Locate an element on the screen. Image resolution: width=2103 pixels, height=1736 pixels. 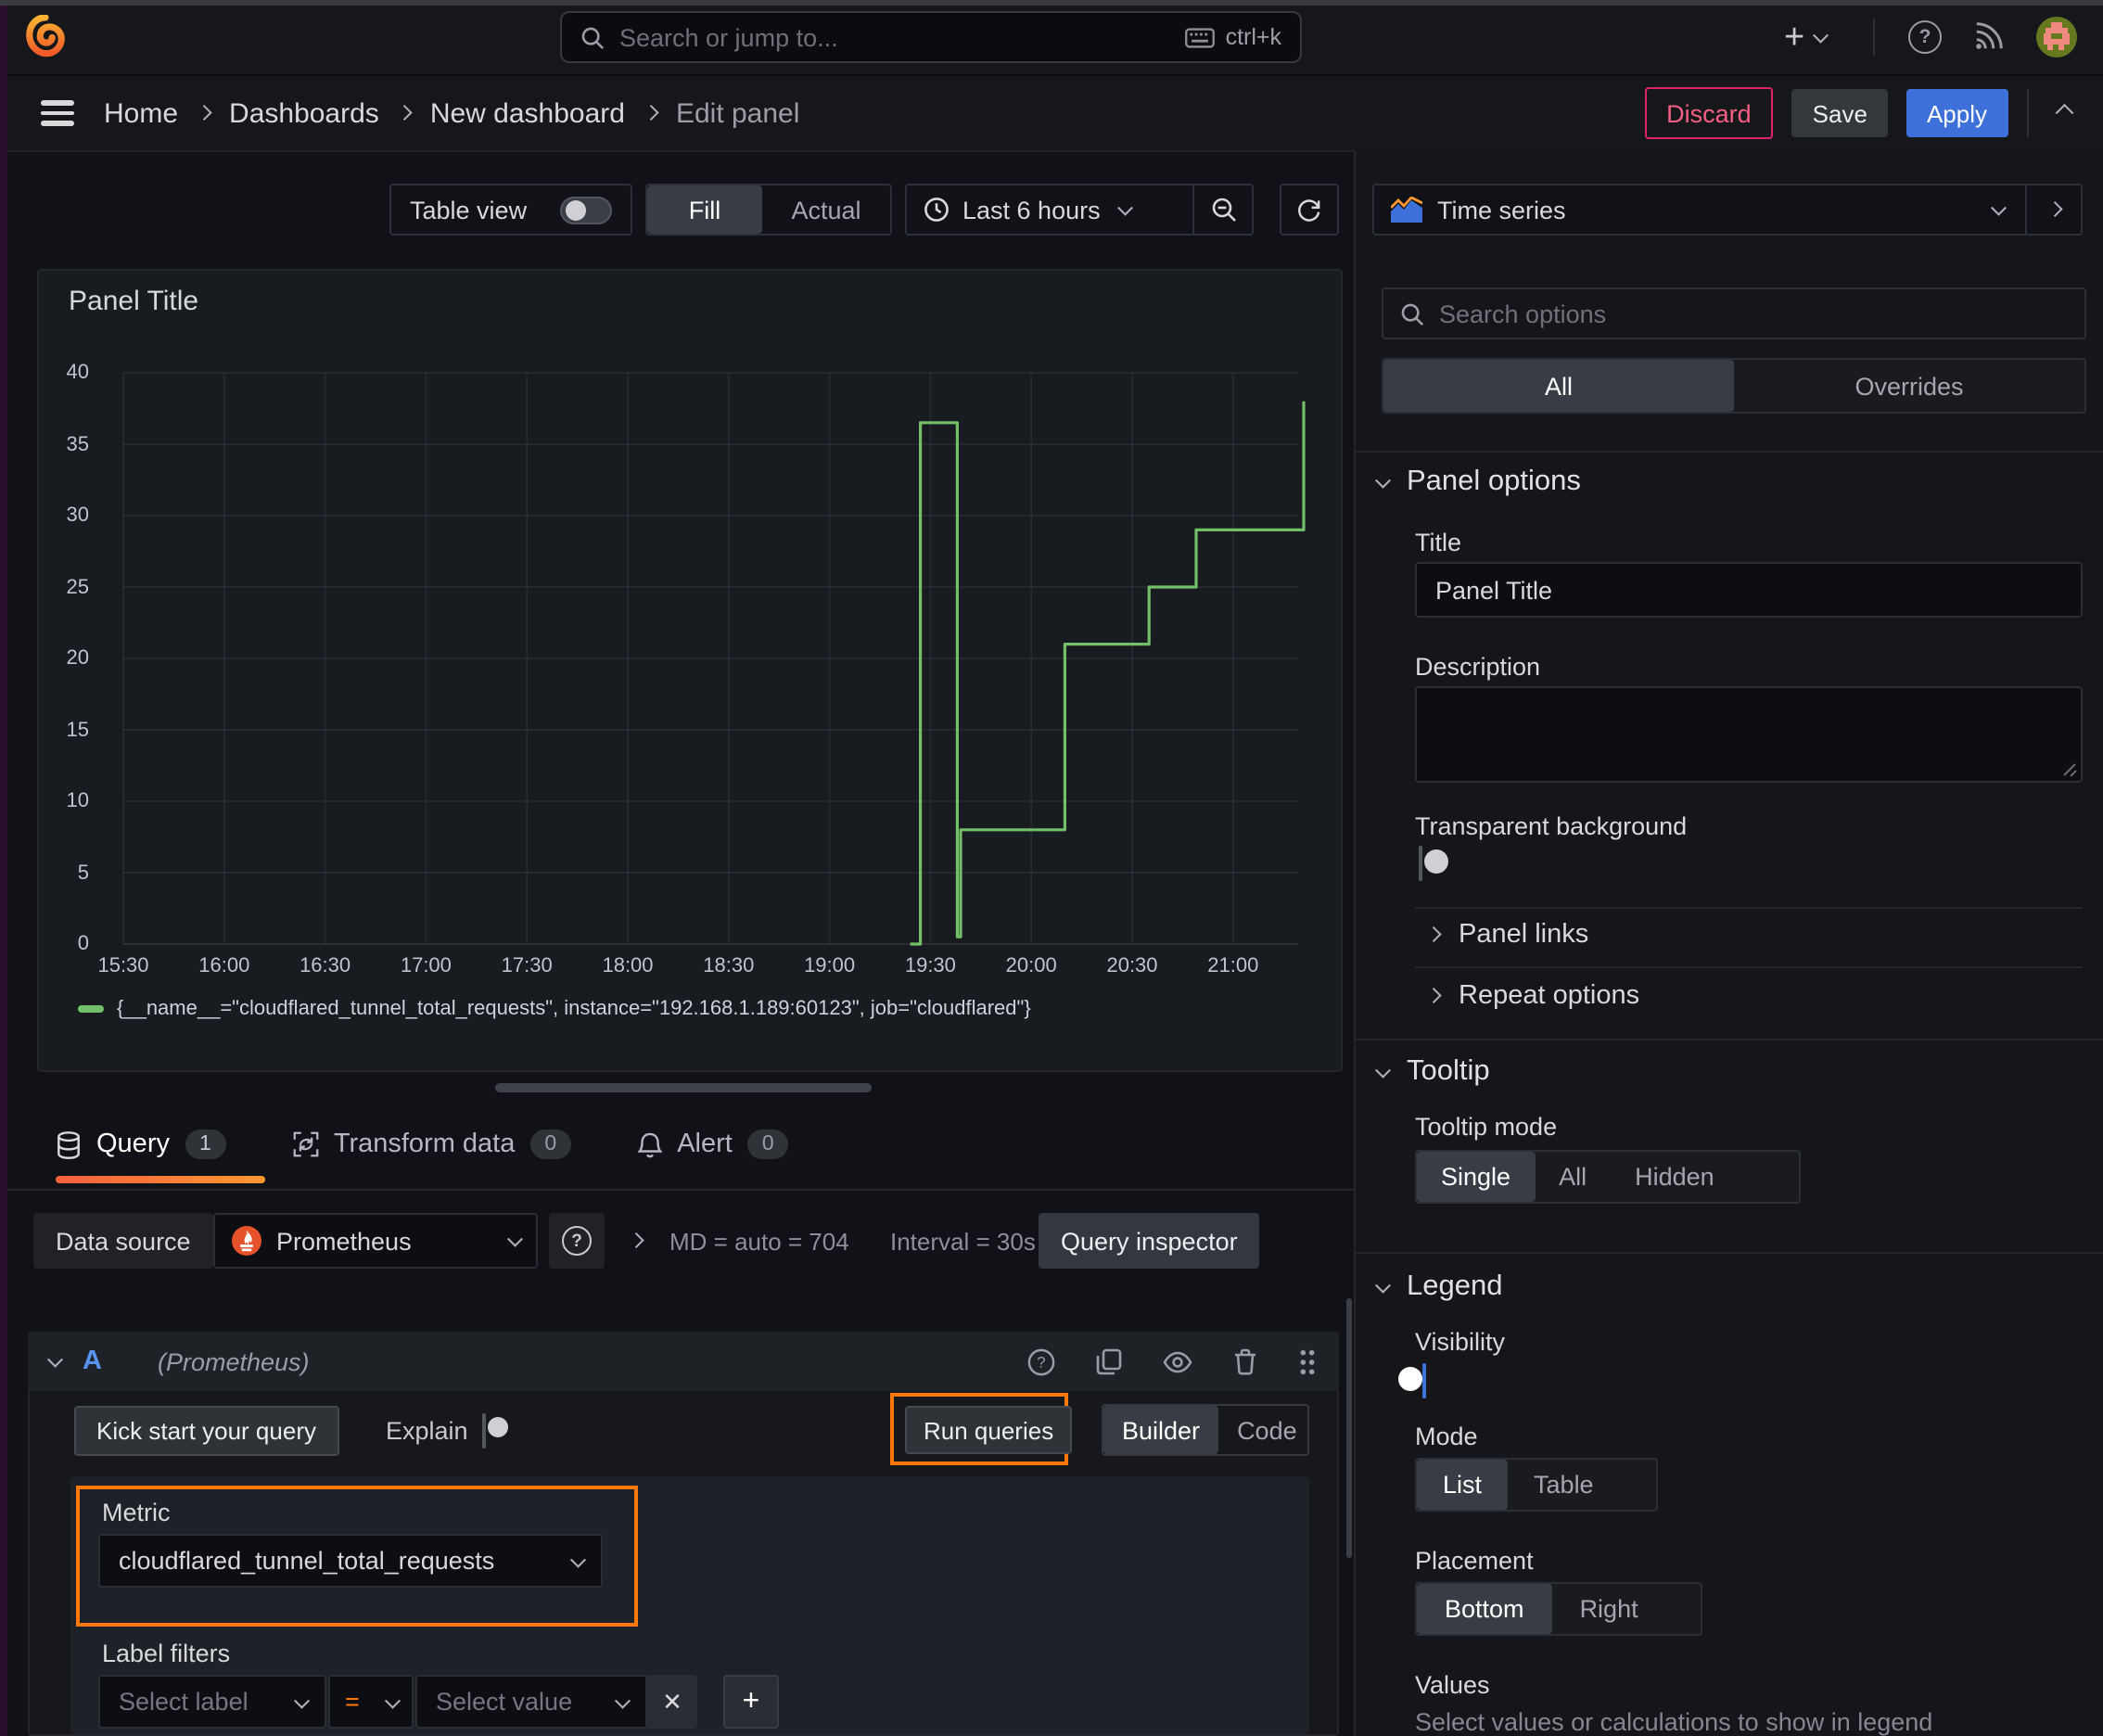
label-filter-value-select: Select value is located at coordinates (531, 1702).